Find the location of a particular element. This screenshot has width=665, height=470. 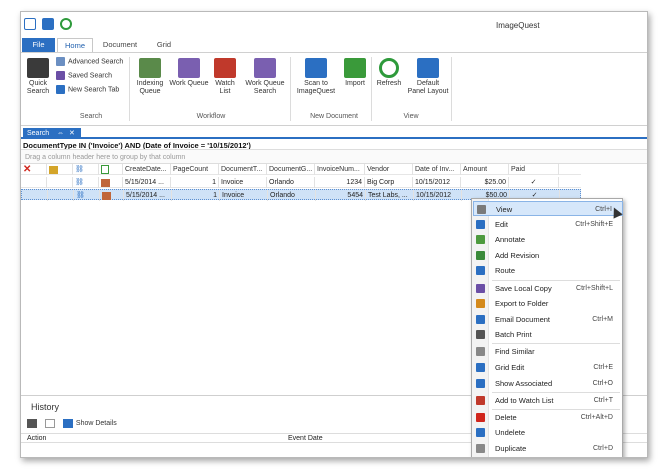

tab-grid: Grid is located at coordinates (164, 45).